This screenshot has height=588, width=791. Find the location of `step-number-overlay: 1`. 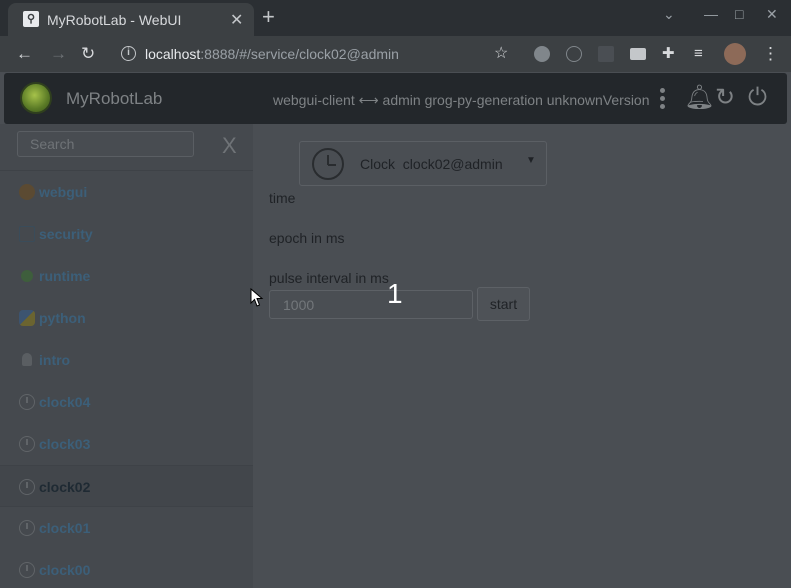

step-number-overlay: 1 is located at coordinates (395, 293).